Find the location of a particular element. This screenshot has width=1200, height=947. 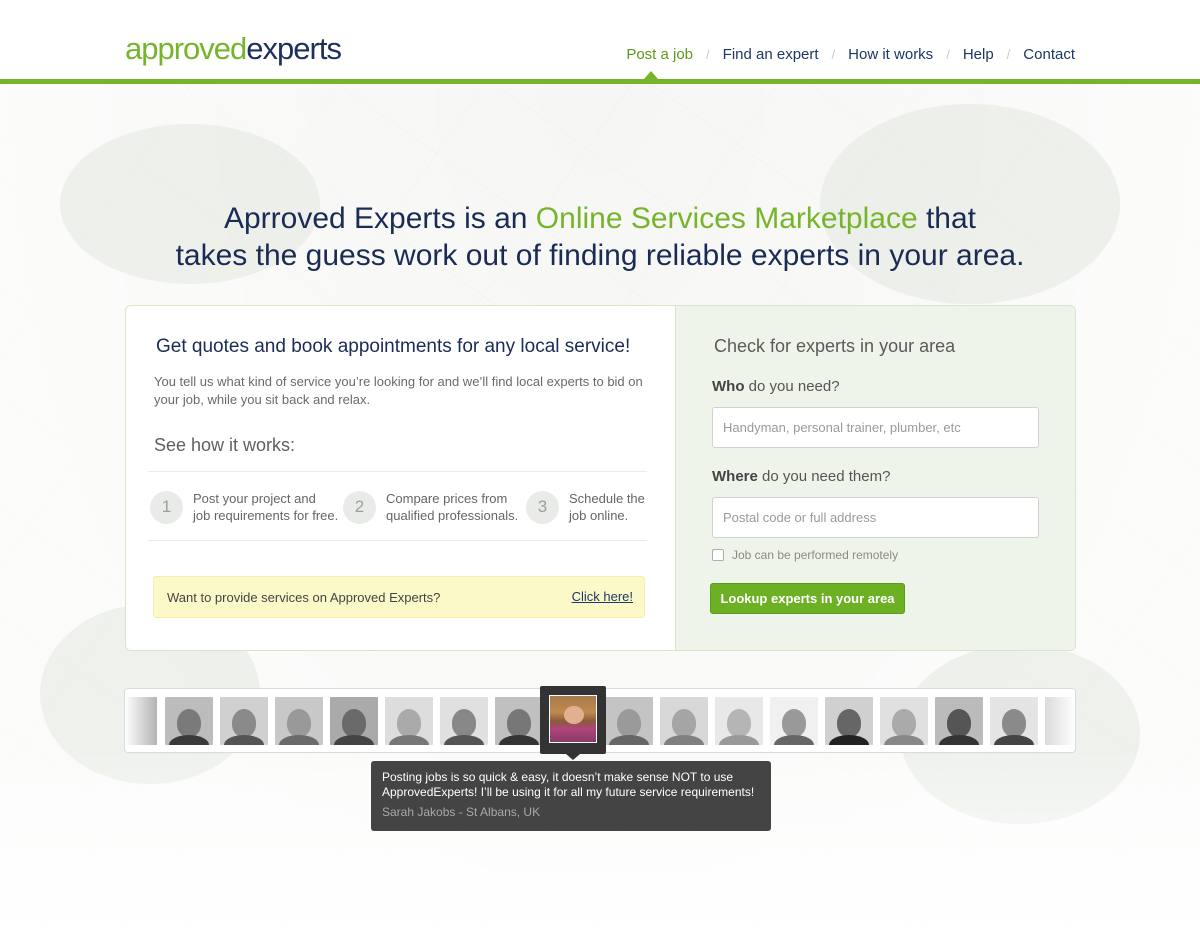

step-number: 1 is located at coordinates (166, 507).